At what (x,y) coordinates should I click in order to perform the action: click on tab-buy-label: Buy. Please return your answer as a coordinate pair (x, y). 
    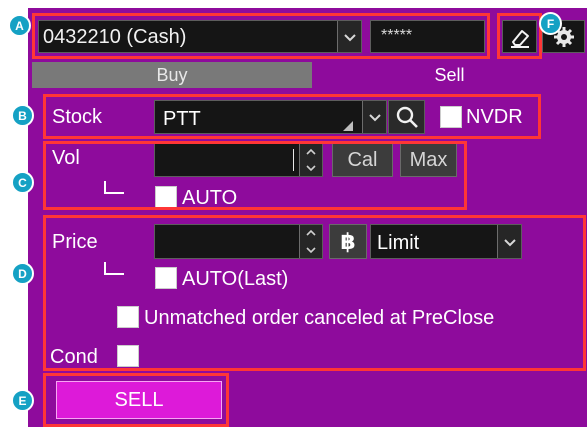
    Looking at the image, I should click on (172, 75).